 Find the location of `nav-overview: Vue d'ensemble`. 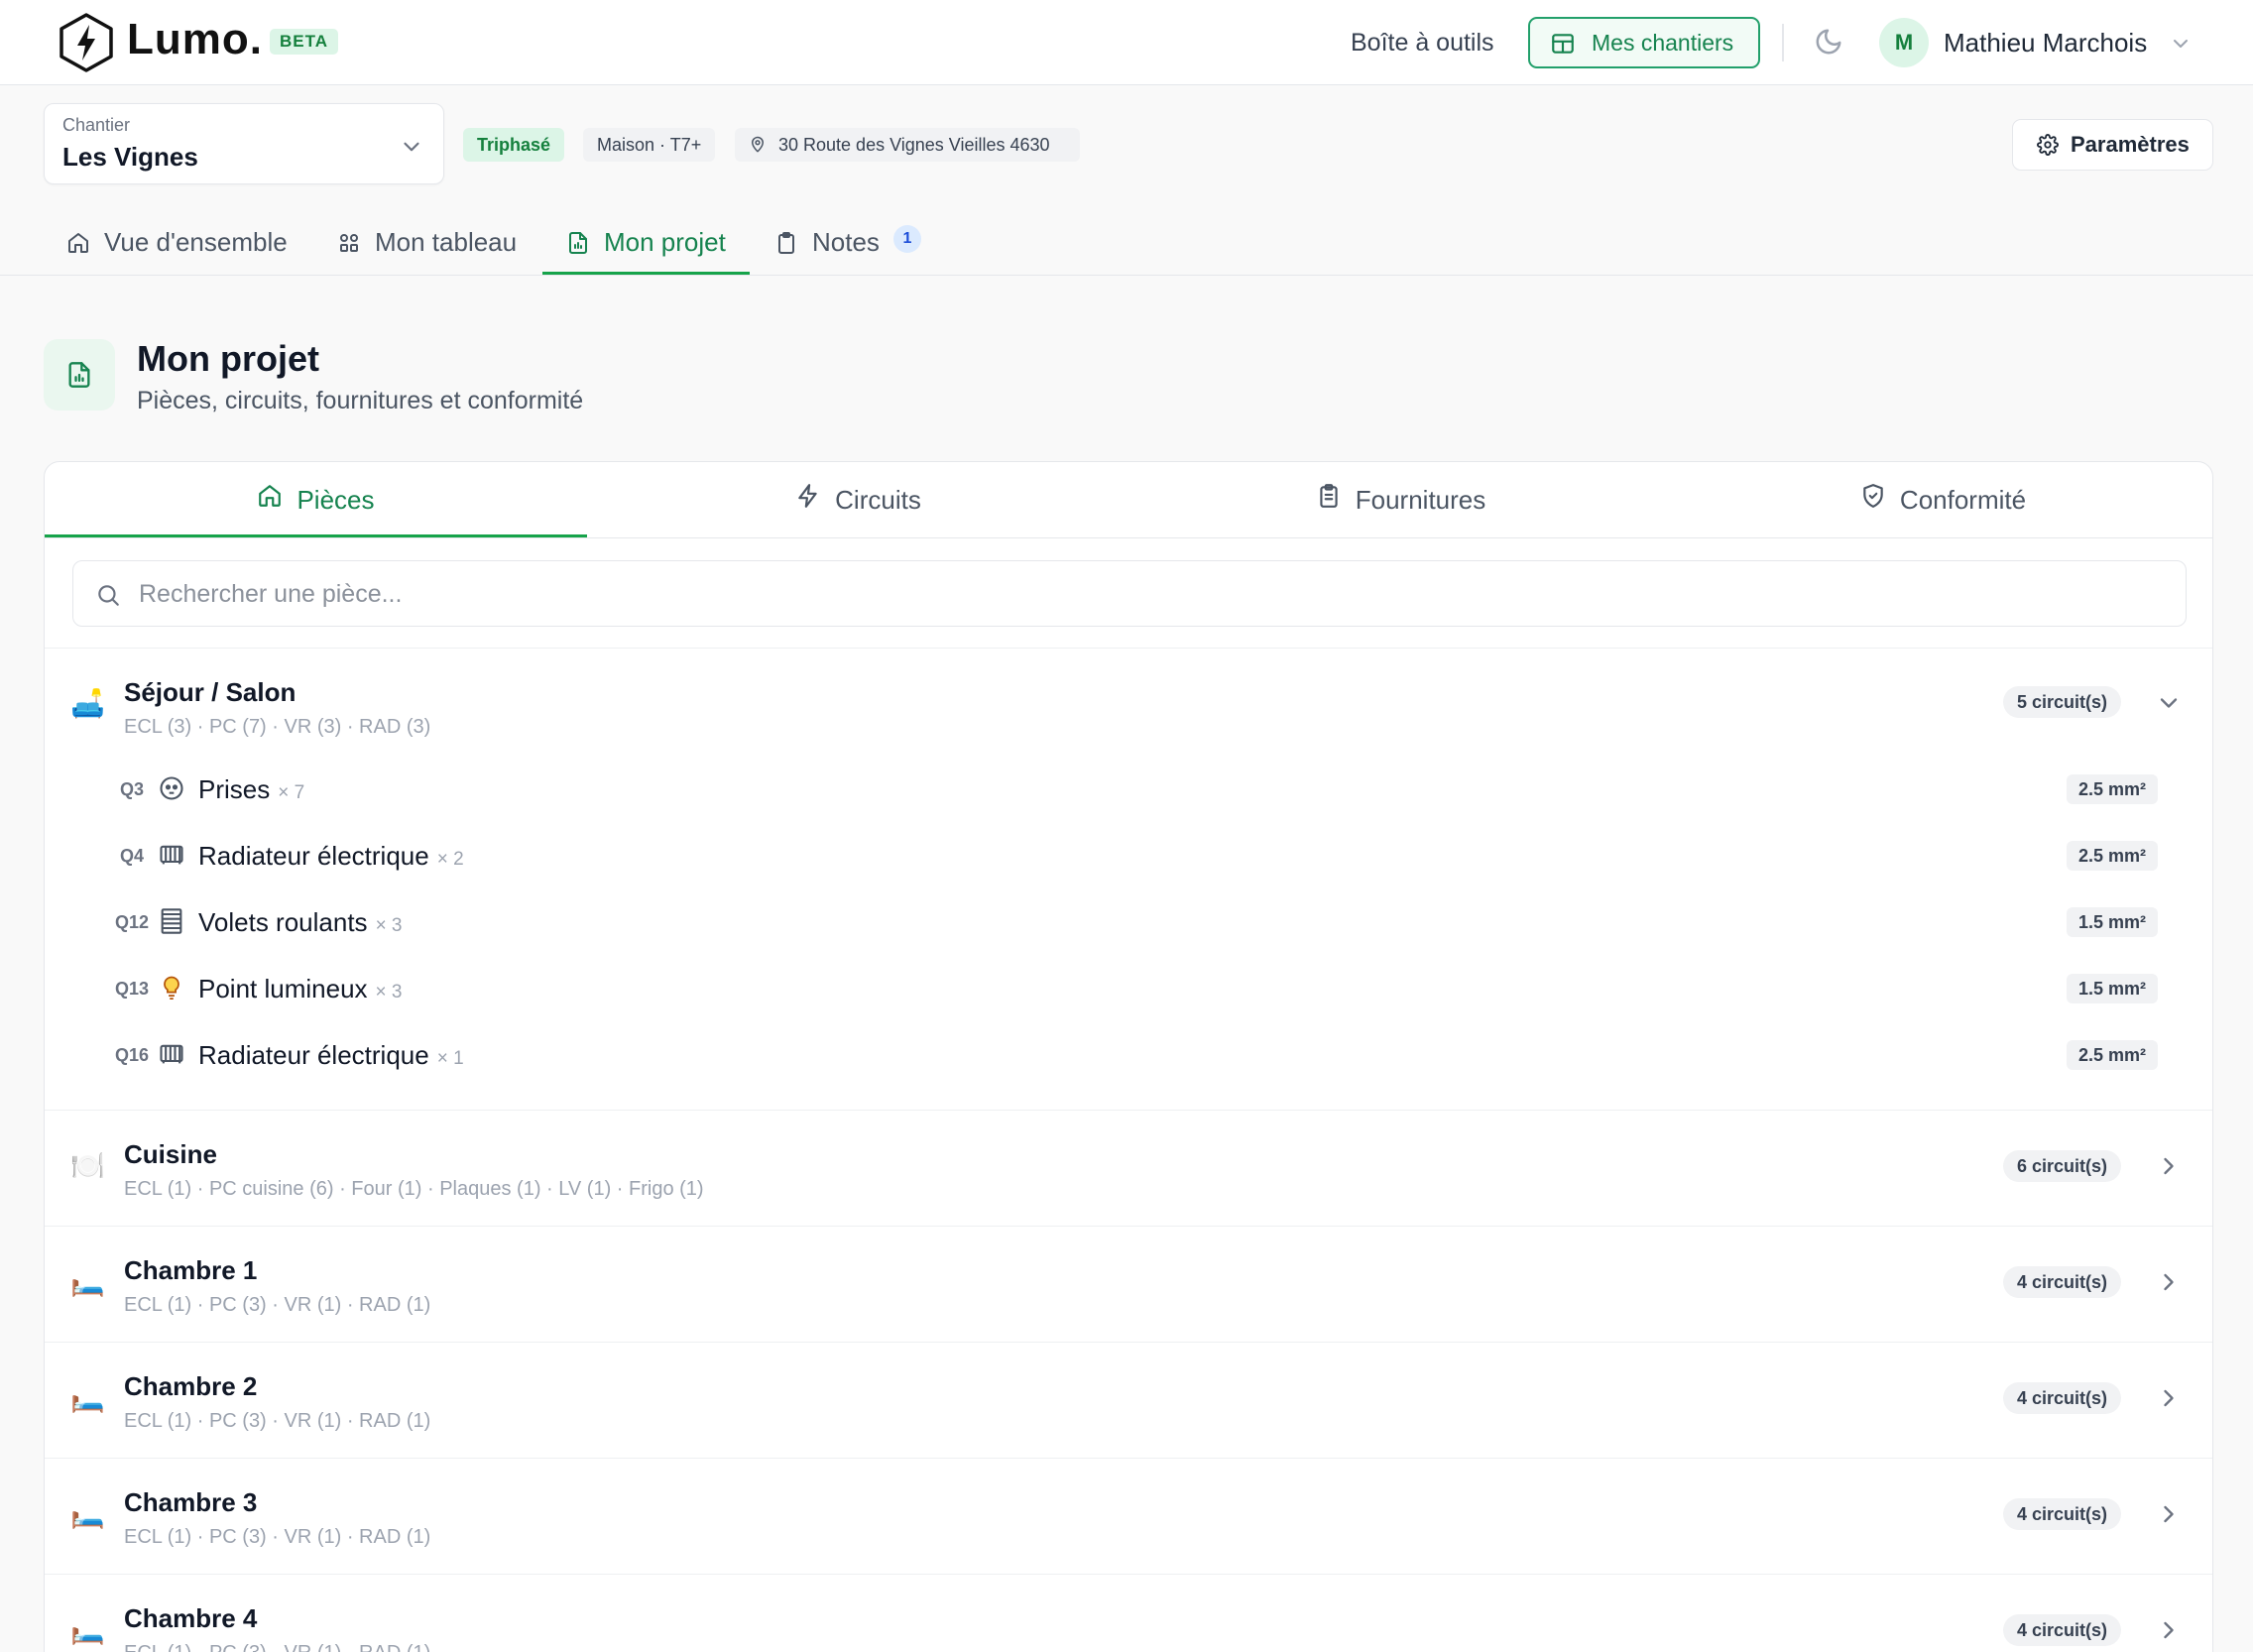

nav-overview: Vue d'ensemble is located at coordinates (177, 242).